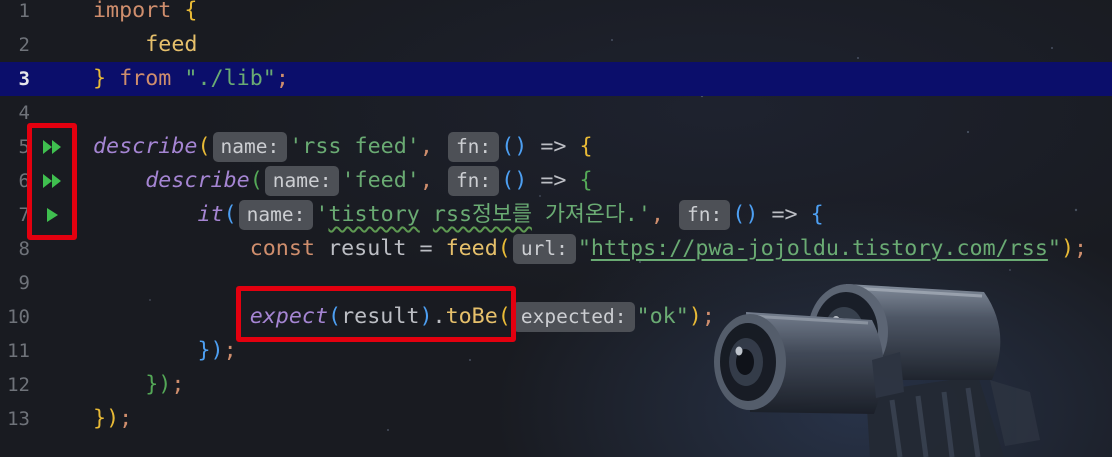 The image size is (1112, 457). What do you see at coordinates (819, 248) in the screenshot?
I see `url-link: https://pwa-jojoldu.tistory.com/rss` at bounding box center [819, 248].